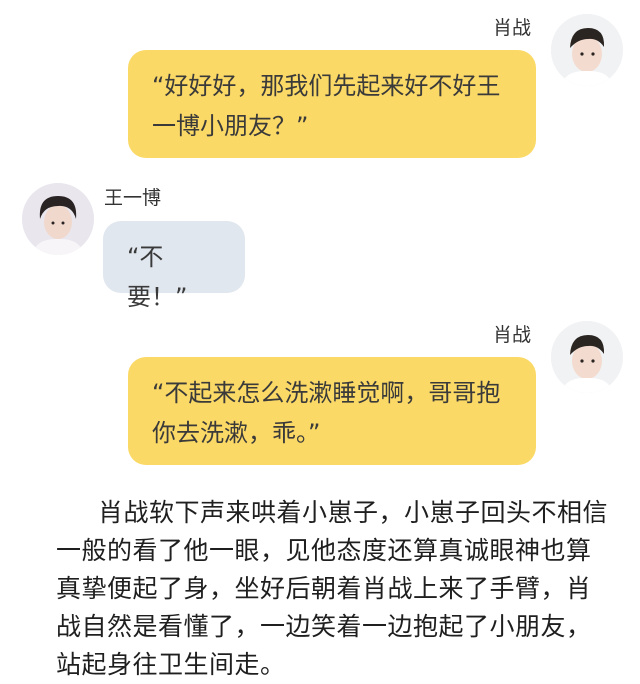 The height and width of the screenshot is (684, 640). What do you see at coordinates (157, 277) in the screenshot?
I see `message-text: “不要！”` at bounding box center [157, 277].